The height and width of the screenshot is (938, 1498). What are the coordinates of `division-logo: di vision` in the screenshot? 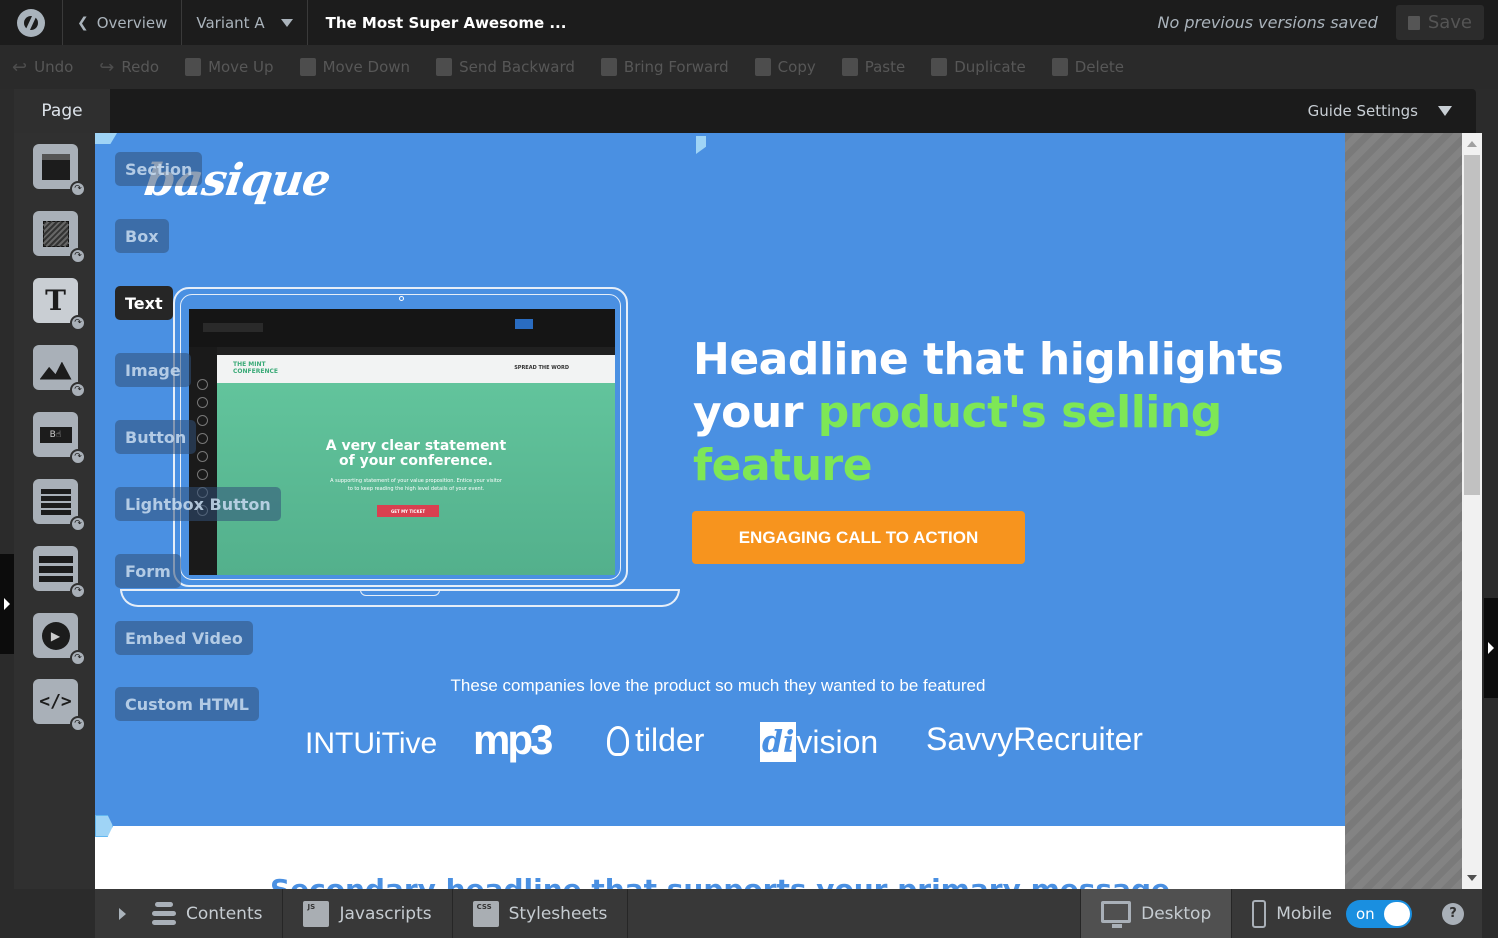 It's located at (819, 742).